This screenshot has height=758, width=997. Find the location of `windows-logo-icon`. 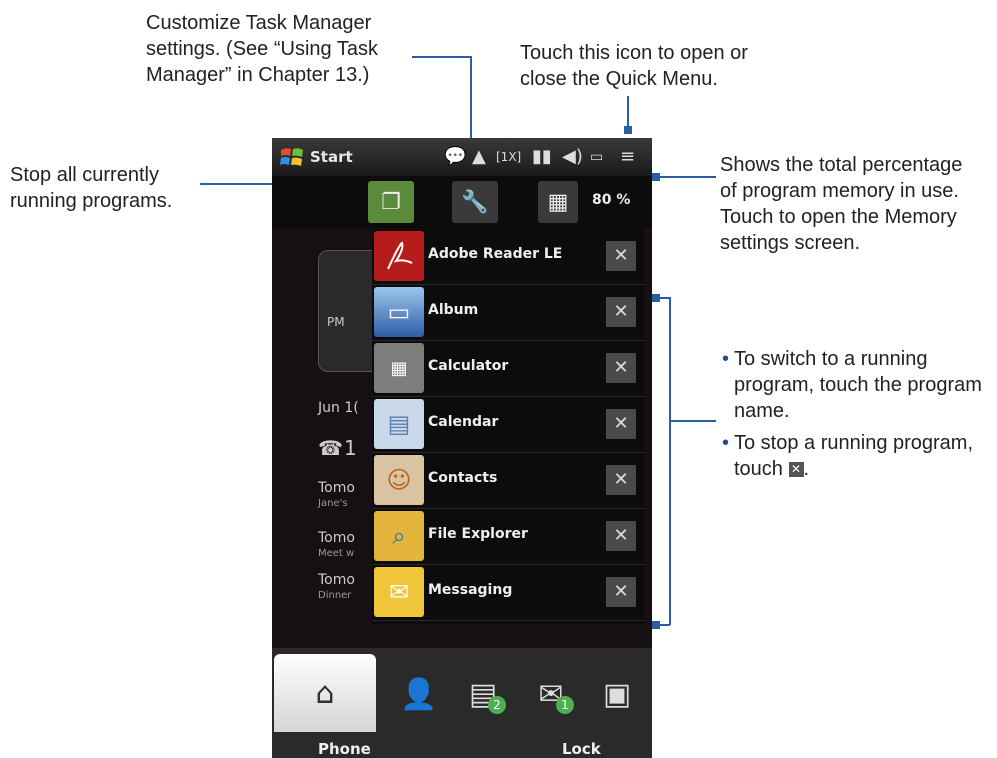

windows-logo-icon is located at coordinates (292, 157).